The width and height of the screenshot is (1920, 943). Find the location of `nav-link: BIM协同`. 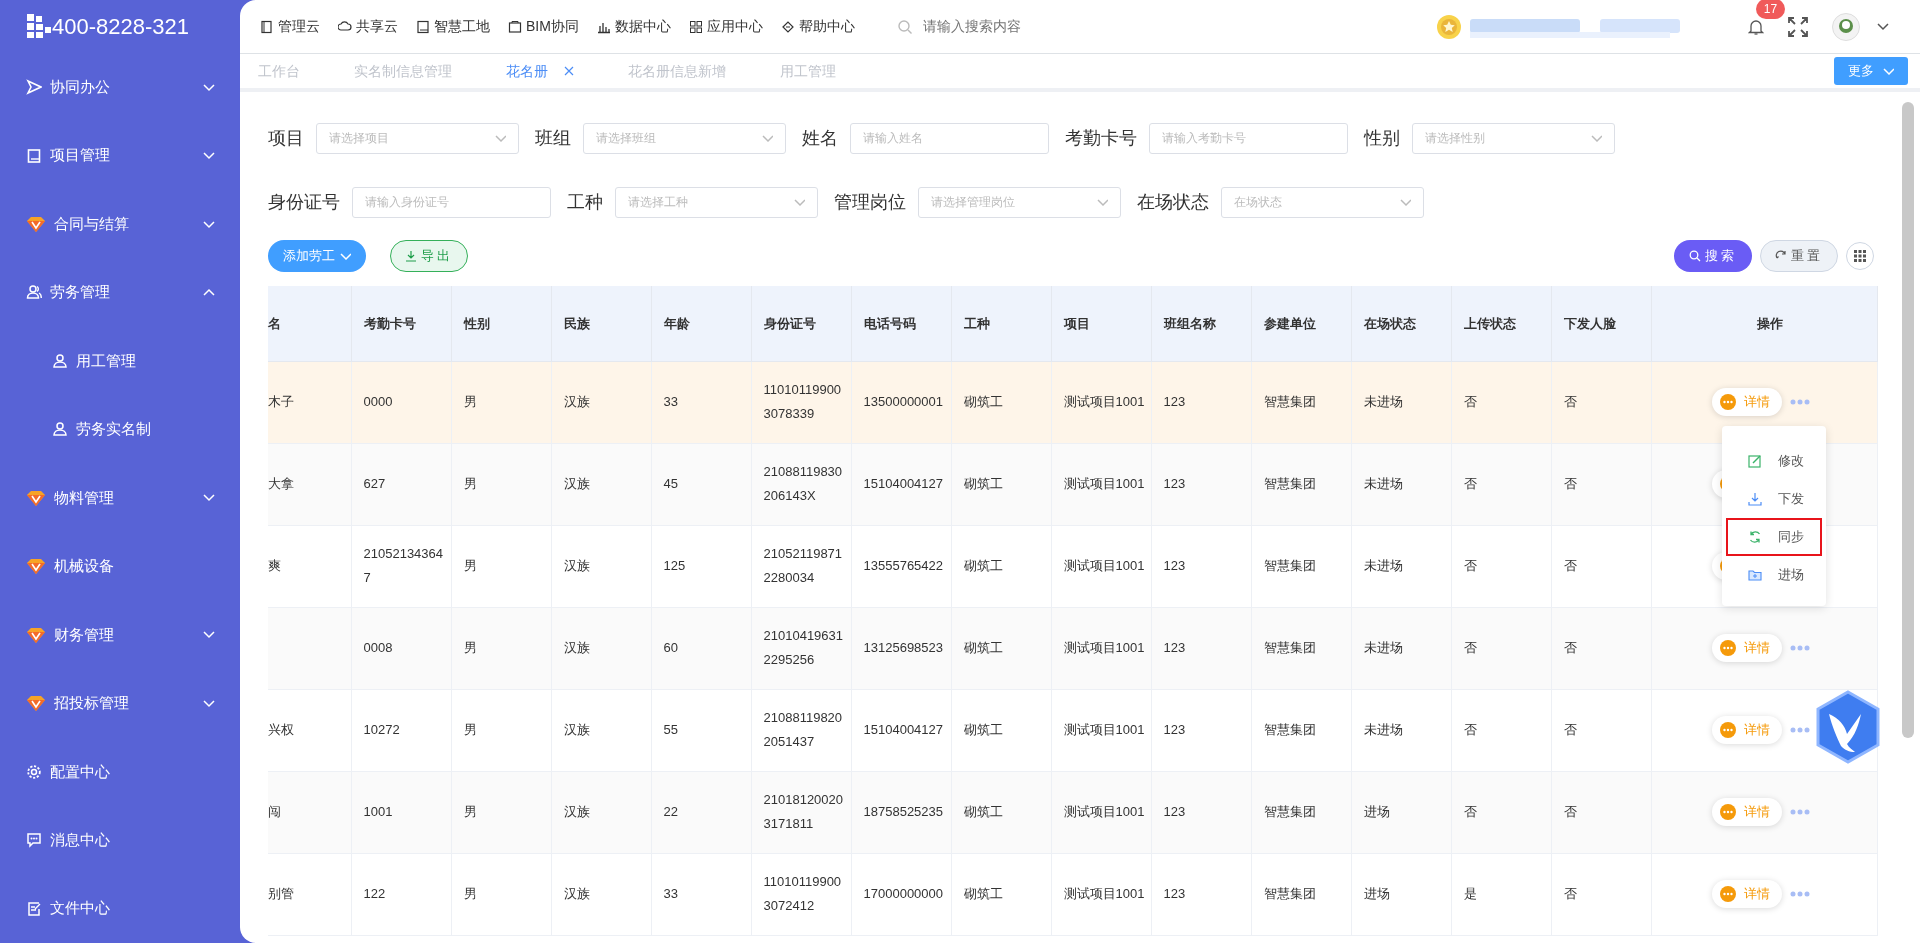

nav-link: BIM协同 is located at coordinates (543, 26).